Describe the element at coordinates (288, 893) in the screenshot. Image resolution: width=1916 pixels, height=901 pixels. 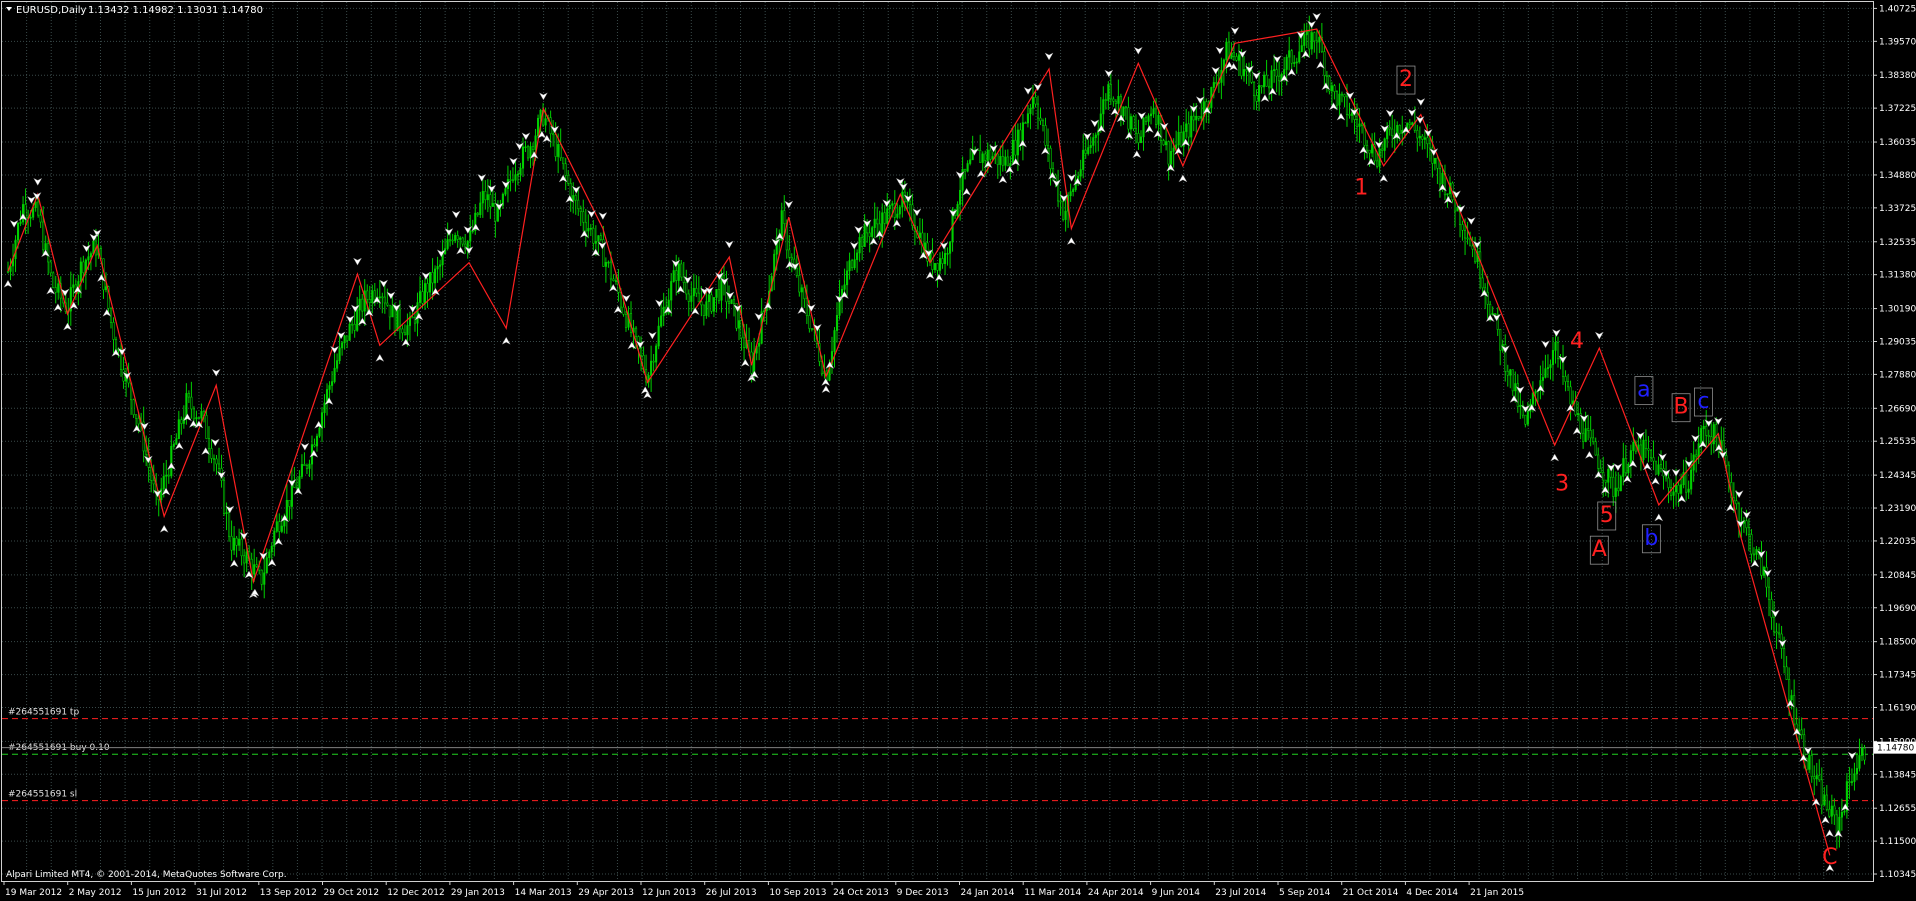
I see `x-tick-label: 13 Sep 2012` at that location.